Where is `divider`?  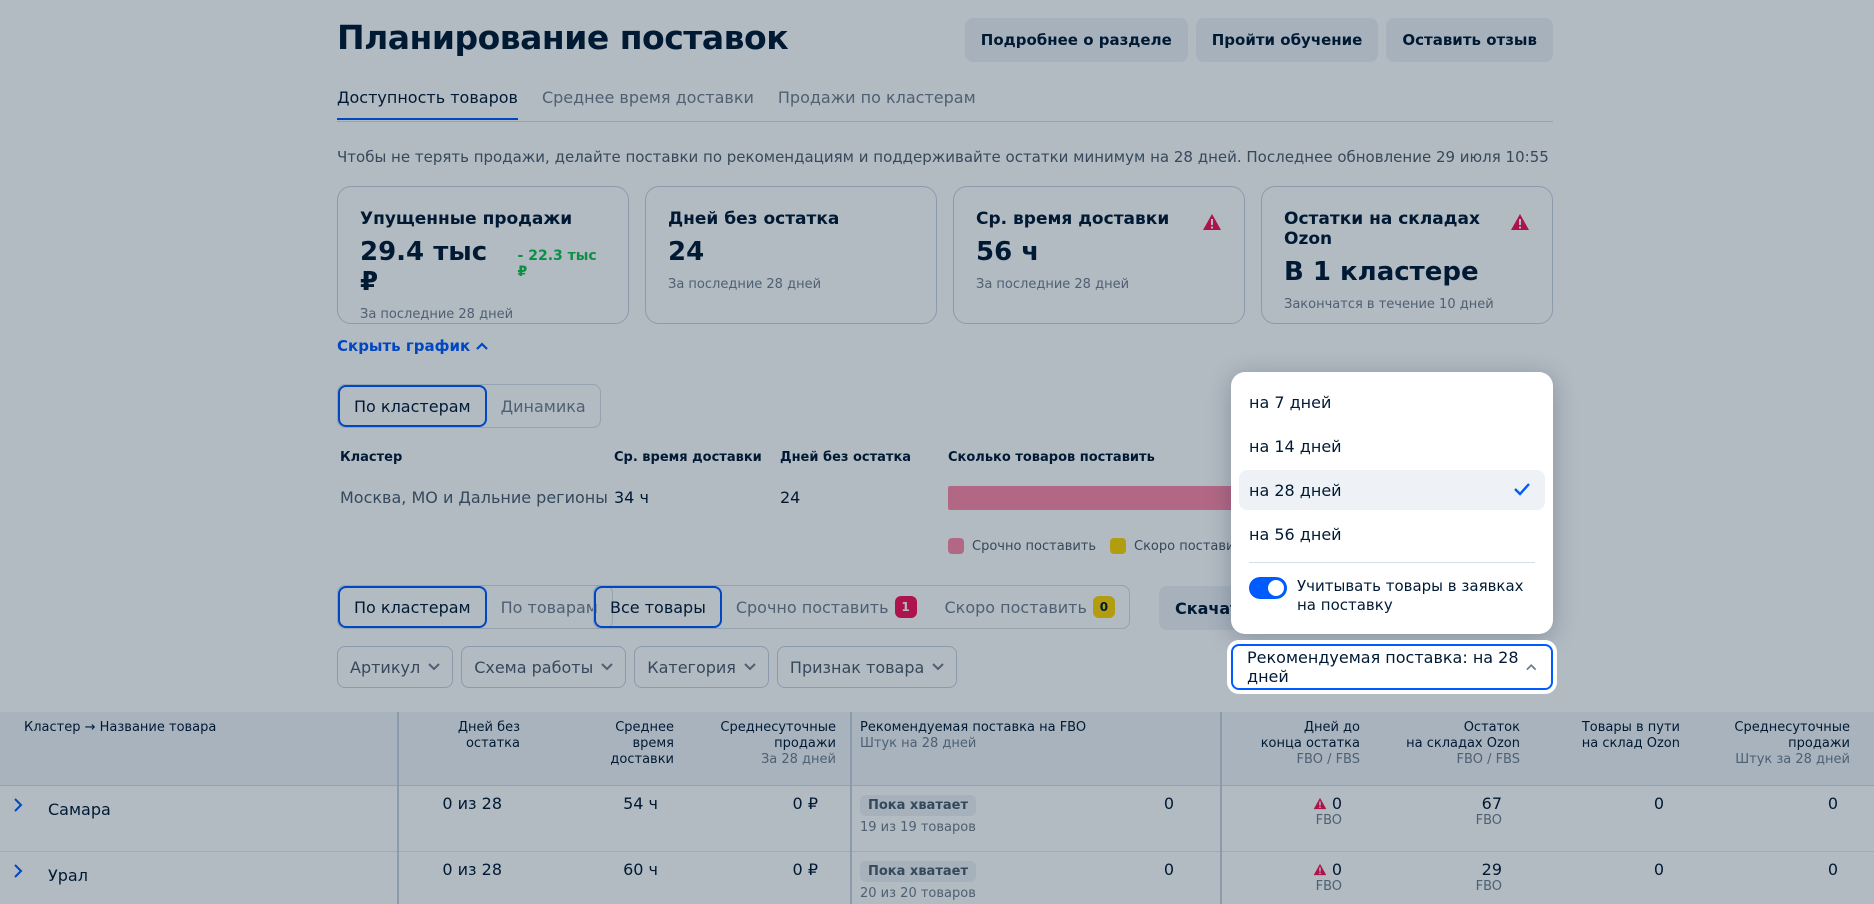
divider is located at coordinates (1392, 562).